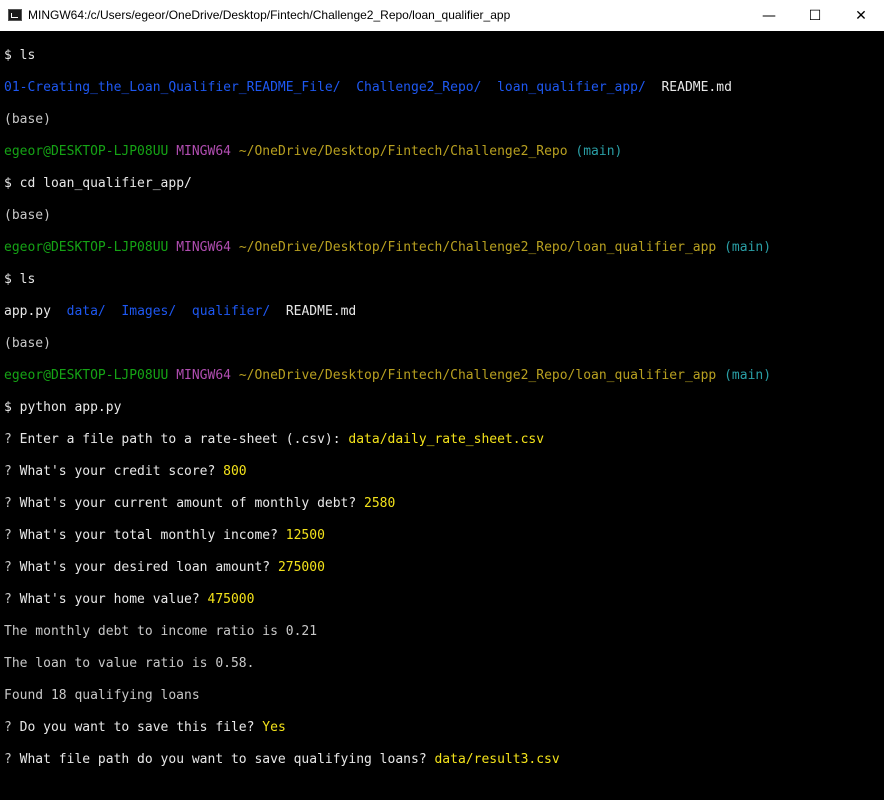 This screenshot has width=884, height=800. Describe the element at coordinates (105, 183) in the screenshot. I see `command-cd: cd loan_qualifier_app/` at that location.